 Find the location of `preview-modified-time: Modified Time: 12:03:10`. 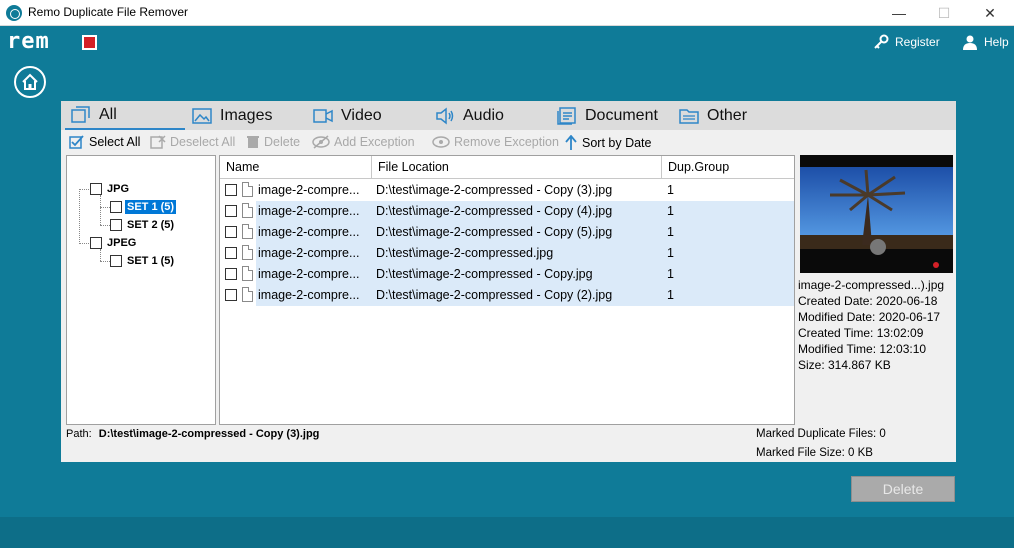

preview-modified-time: Modified Time: 12:03:10 is located at coordinates (862, 349).